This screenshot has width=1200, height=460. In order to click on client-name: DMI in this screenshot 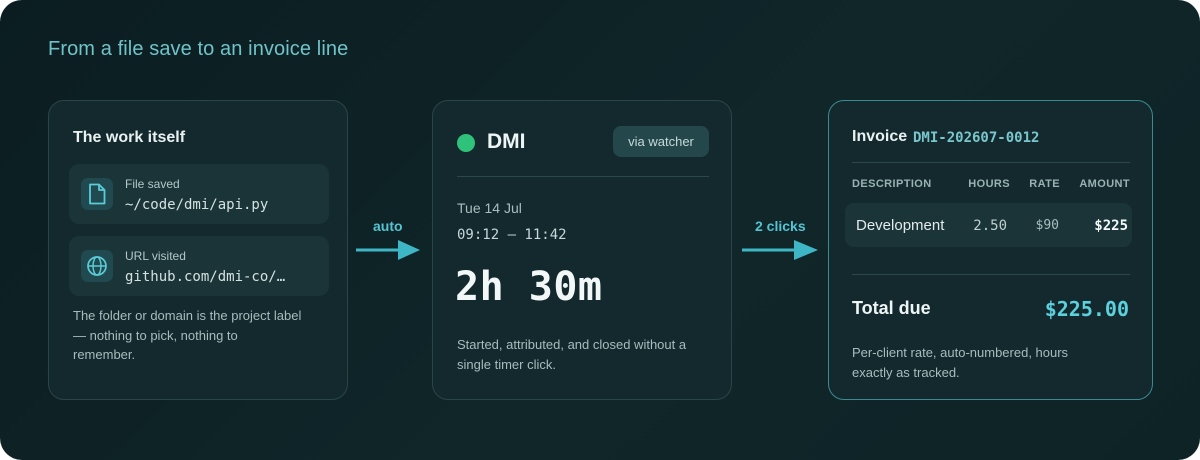, I will do `click(506, 141)`.